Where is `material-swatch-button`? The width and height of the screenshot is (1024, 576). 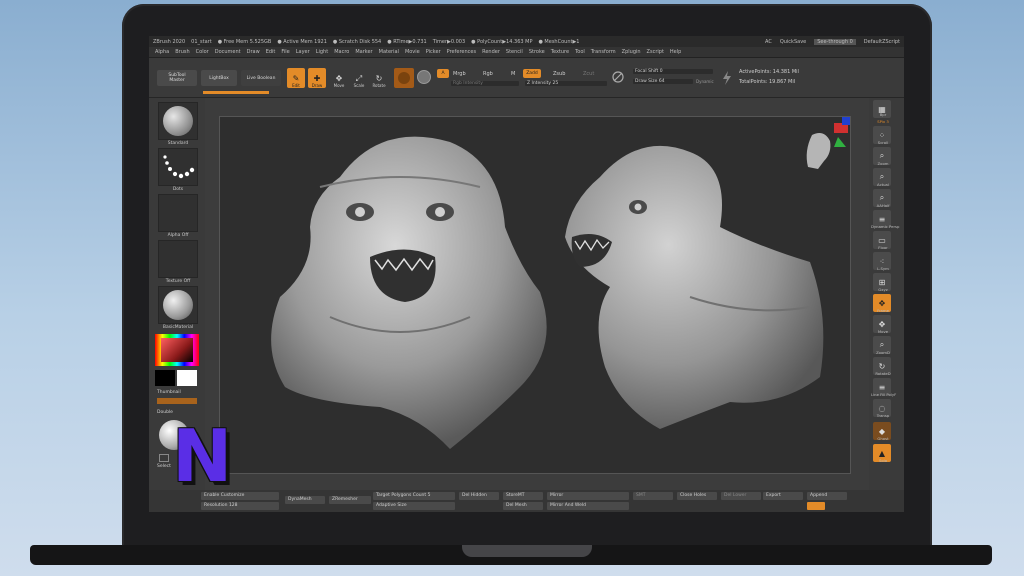 material-swatch-button is located at coordinates (404, 78).